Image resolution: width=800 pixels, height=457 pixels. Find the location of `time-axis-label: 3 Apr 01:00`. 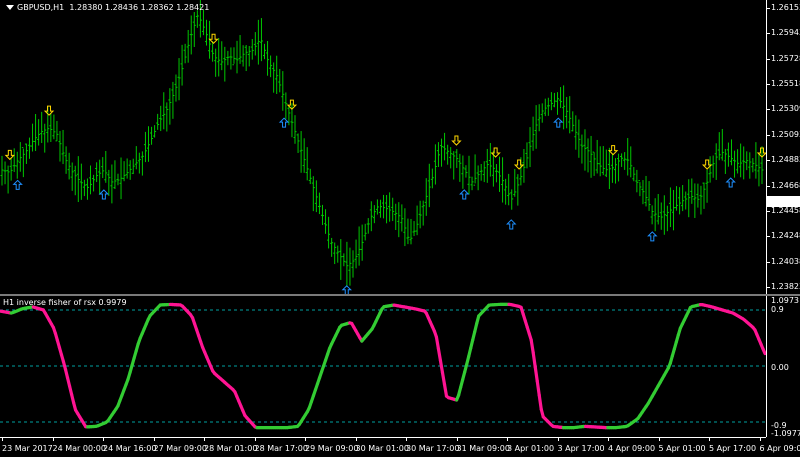

time-axis-label: 3 Apr 01:00 is located at coordinates (530, 448).